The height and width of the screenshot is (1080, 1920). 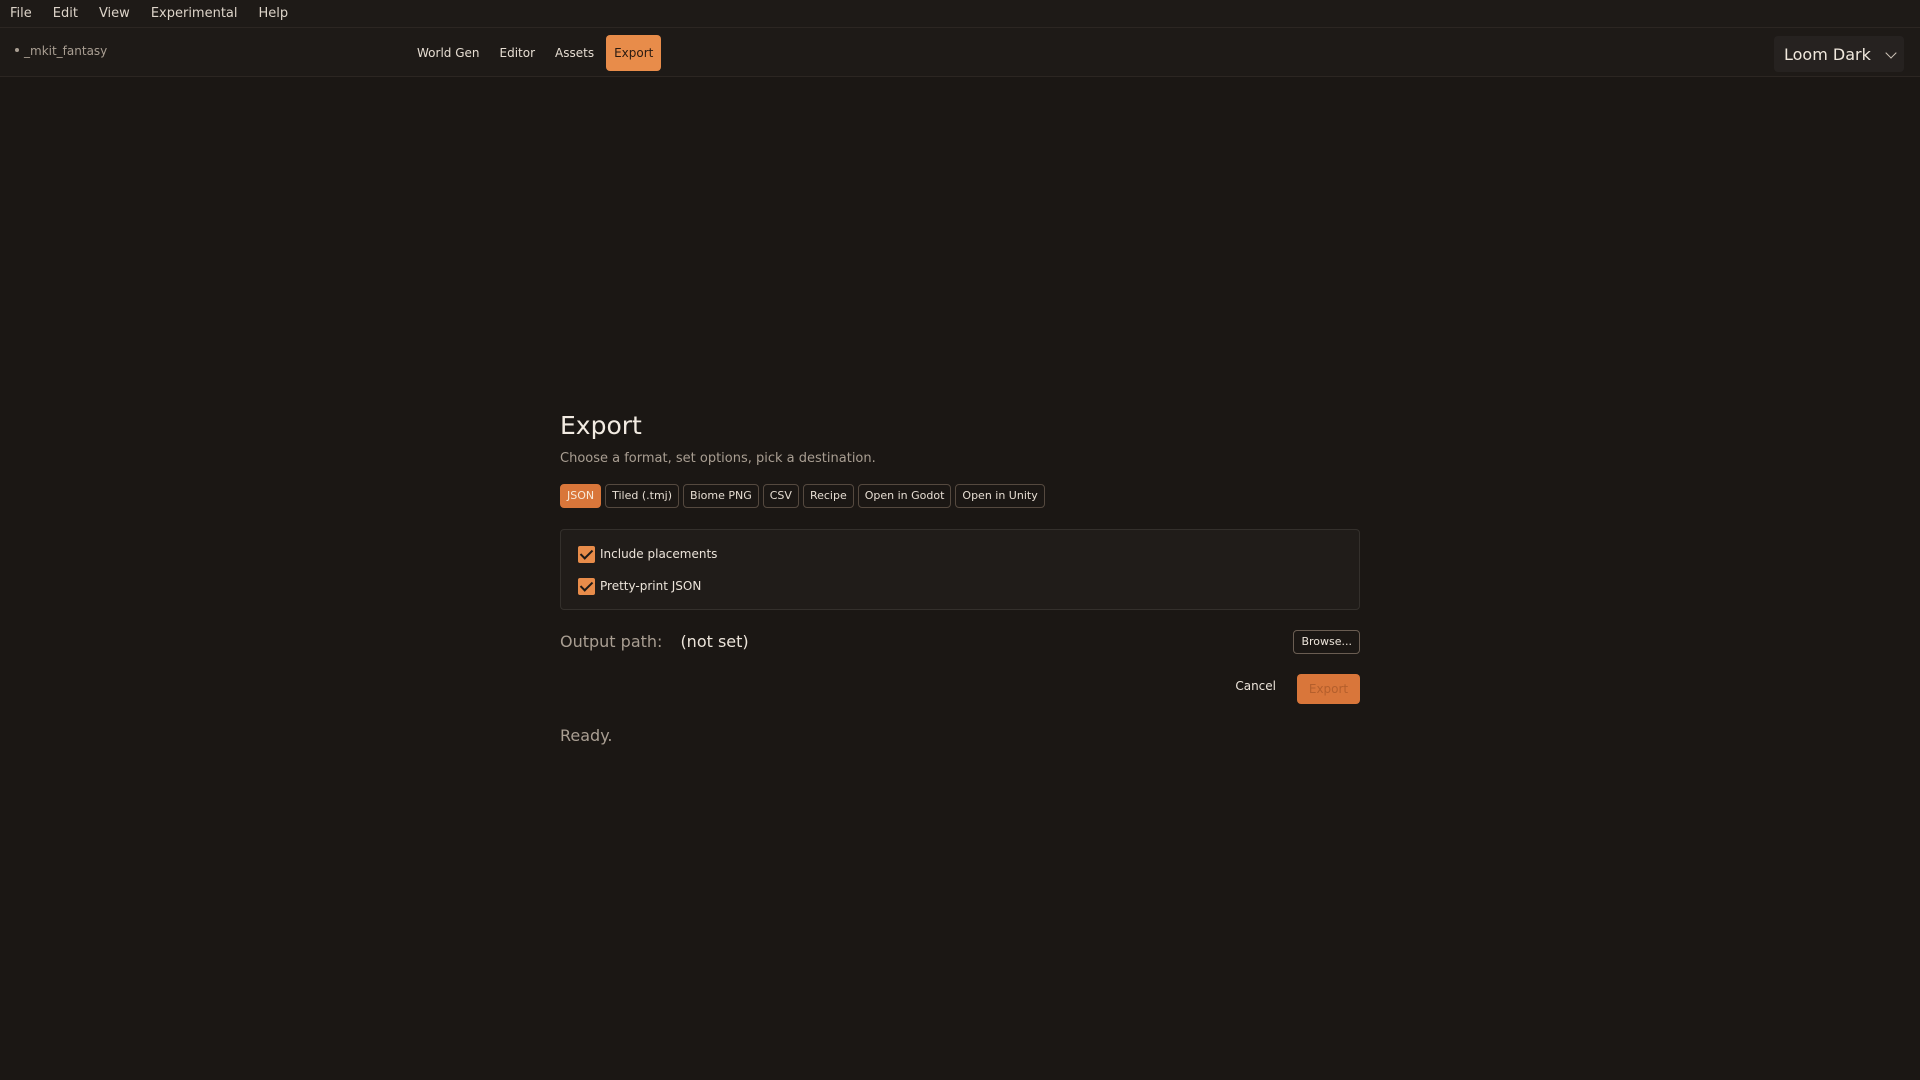 What do you see at coordinates (586, 735) in the screenshot?
I see `status-text: Ready.` at bounding box center [586, 735].